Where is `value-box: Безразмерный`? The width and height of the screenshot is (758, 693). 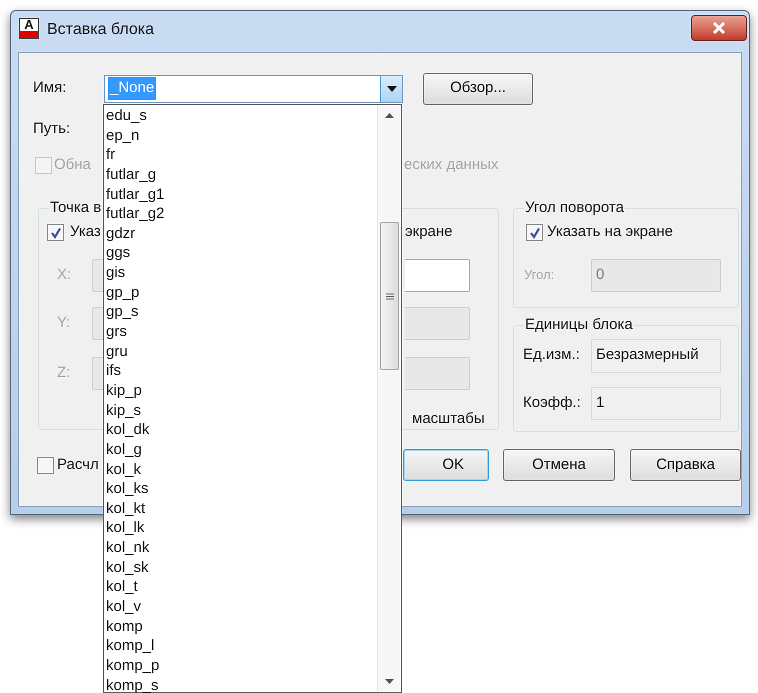 value-box: Безразмерный is located at coordinates (656, 355).